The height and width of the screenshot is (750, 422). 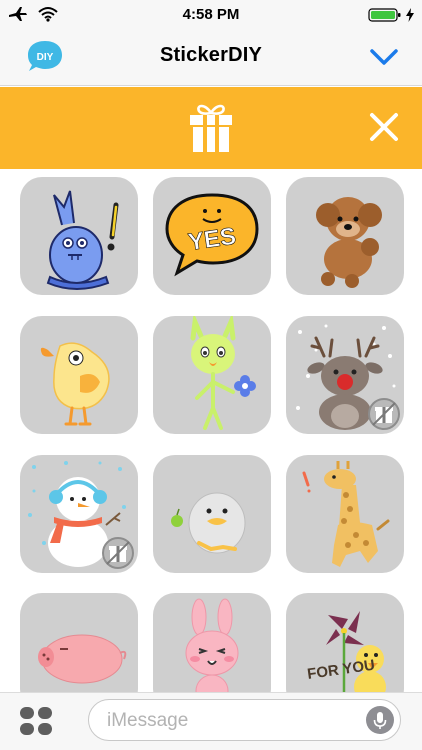 I want to click on giraffe-illustration, so click(x=346, y=514).